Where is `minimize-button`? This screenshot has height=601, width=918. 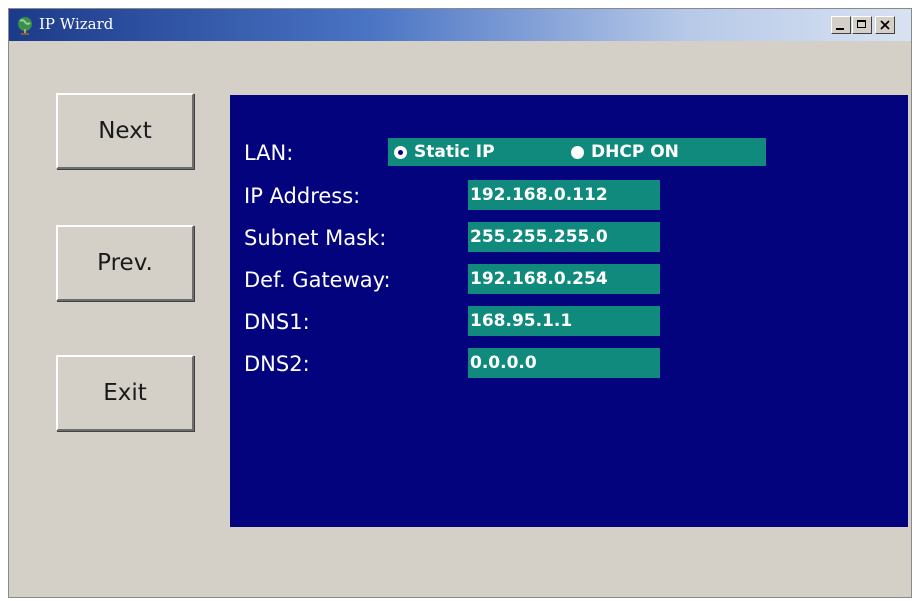
minimize-button is located at coordinates (841, 25).